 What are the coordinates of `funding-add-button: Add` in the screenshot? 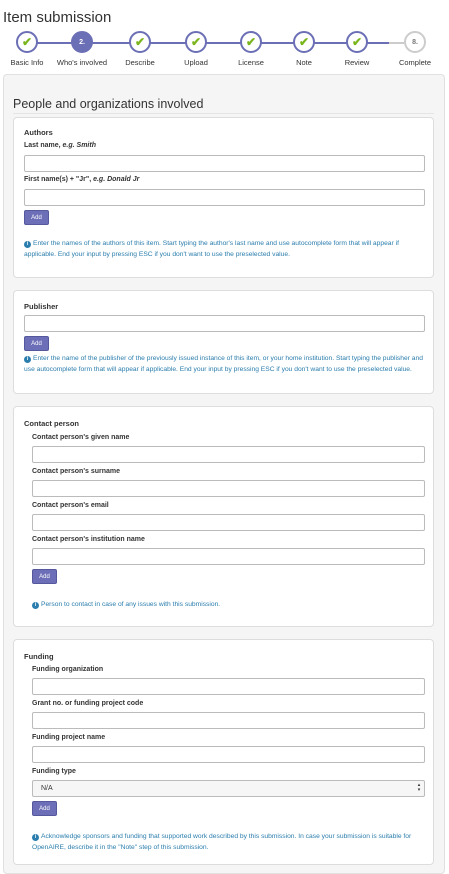 It's located at (44, 808).